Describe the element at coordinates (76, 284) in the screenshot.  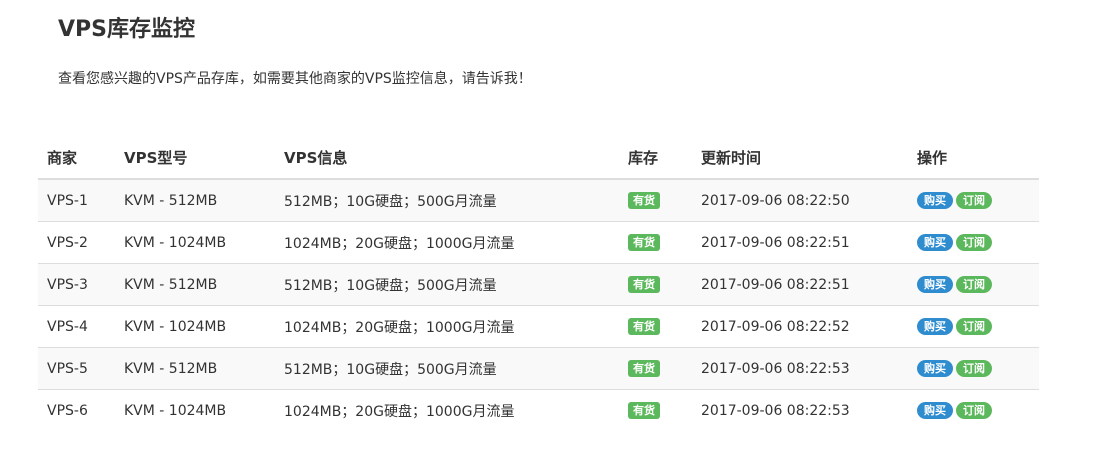
I see `cell-vendor: VPS-3` at that location.